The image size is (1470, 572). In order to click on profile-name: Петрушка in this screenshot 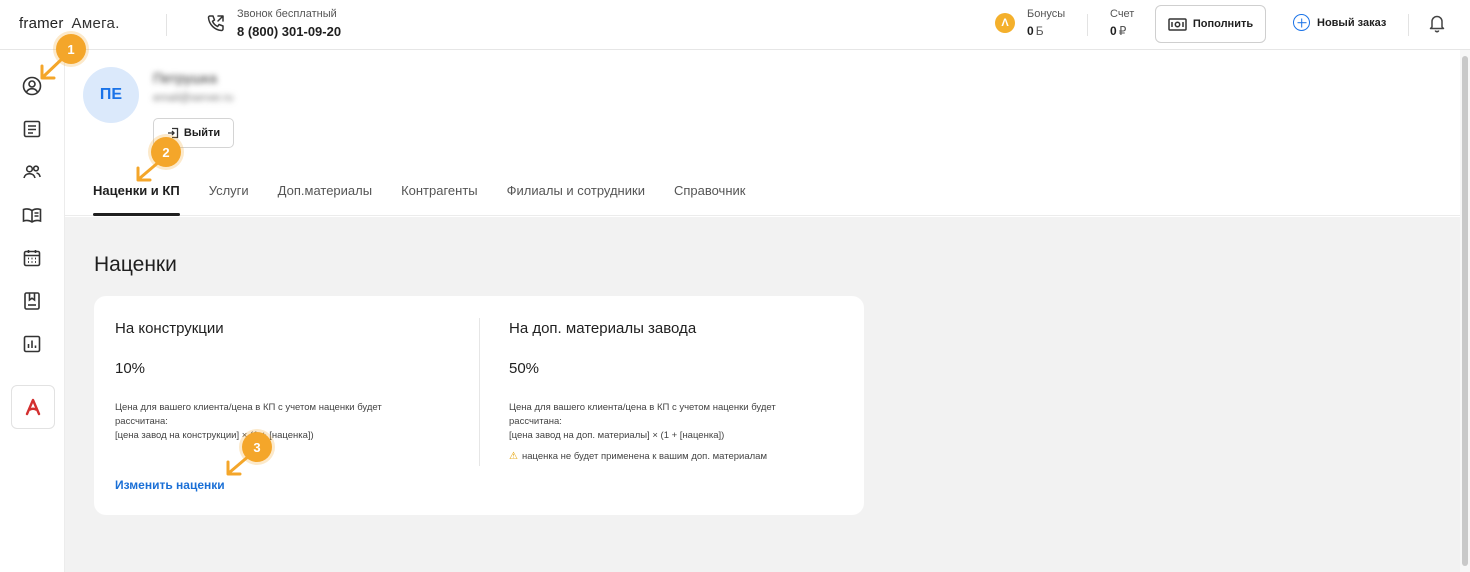, I will do `click(185, 78)`.